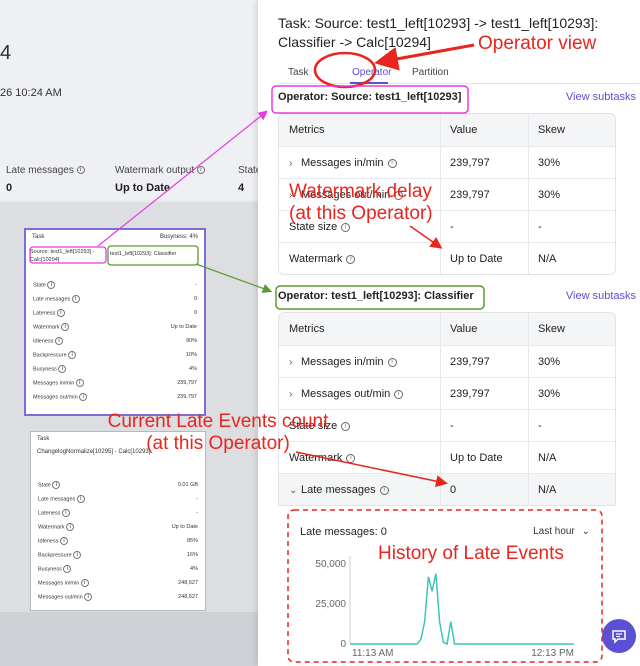 This screenshot has height=666, width=640. I want to click on node-metric-row: State i 0.01 GB, so click(118, 485).